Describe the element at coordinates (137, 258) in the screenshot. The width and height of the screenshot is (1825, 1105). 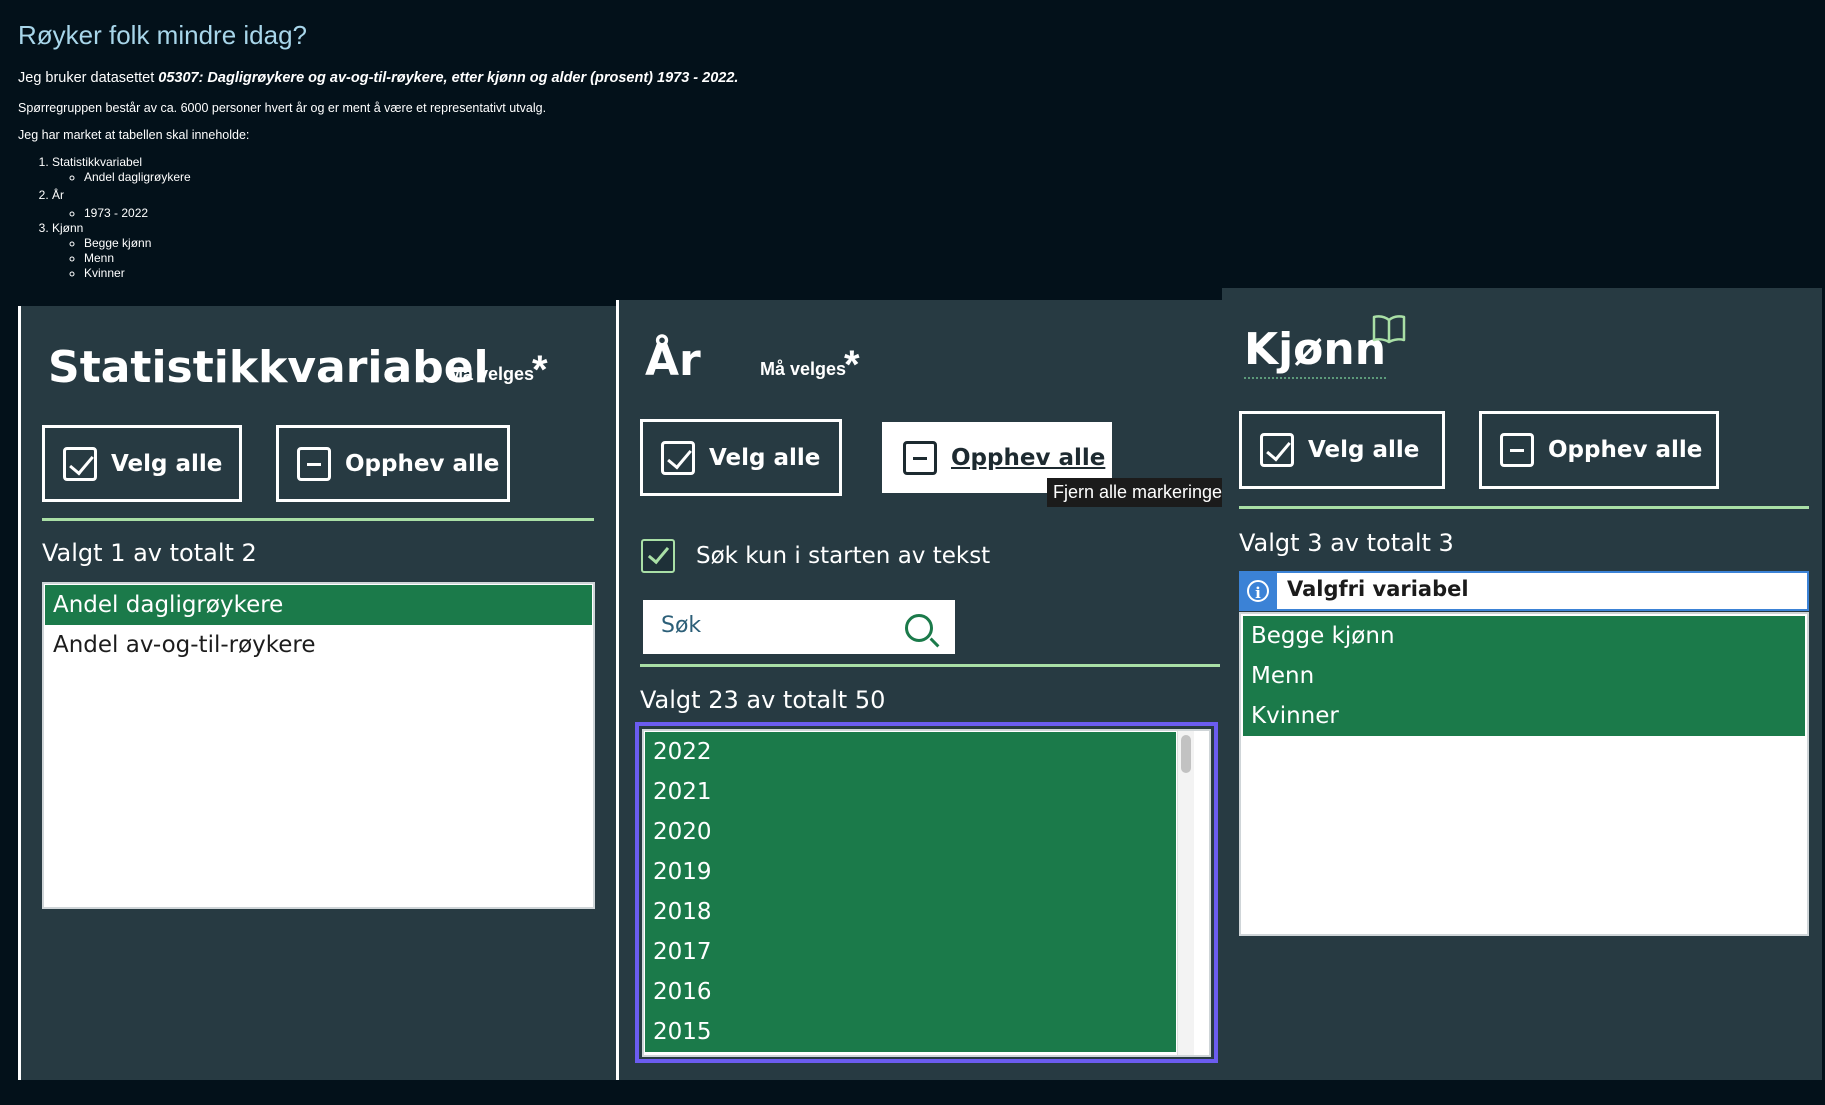
I see `list-subitem: Menn` at that location.